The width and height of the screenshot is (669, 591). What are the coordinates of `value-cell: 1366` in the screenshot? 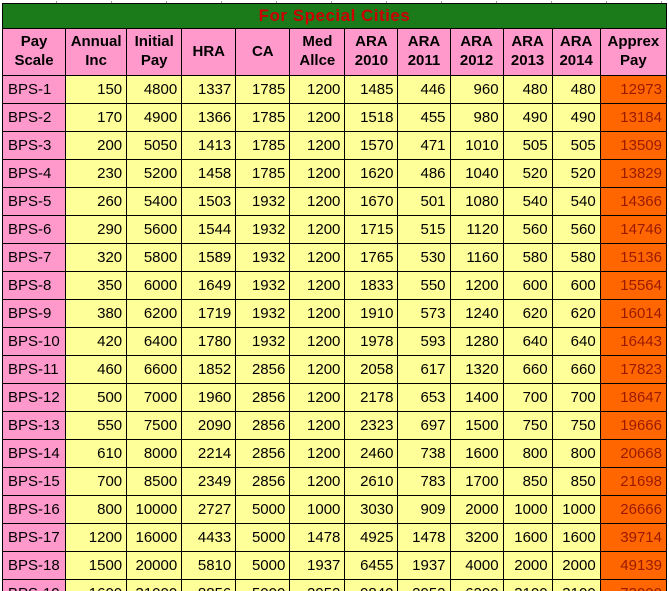 It's located at (209, 117).